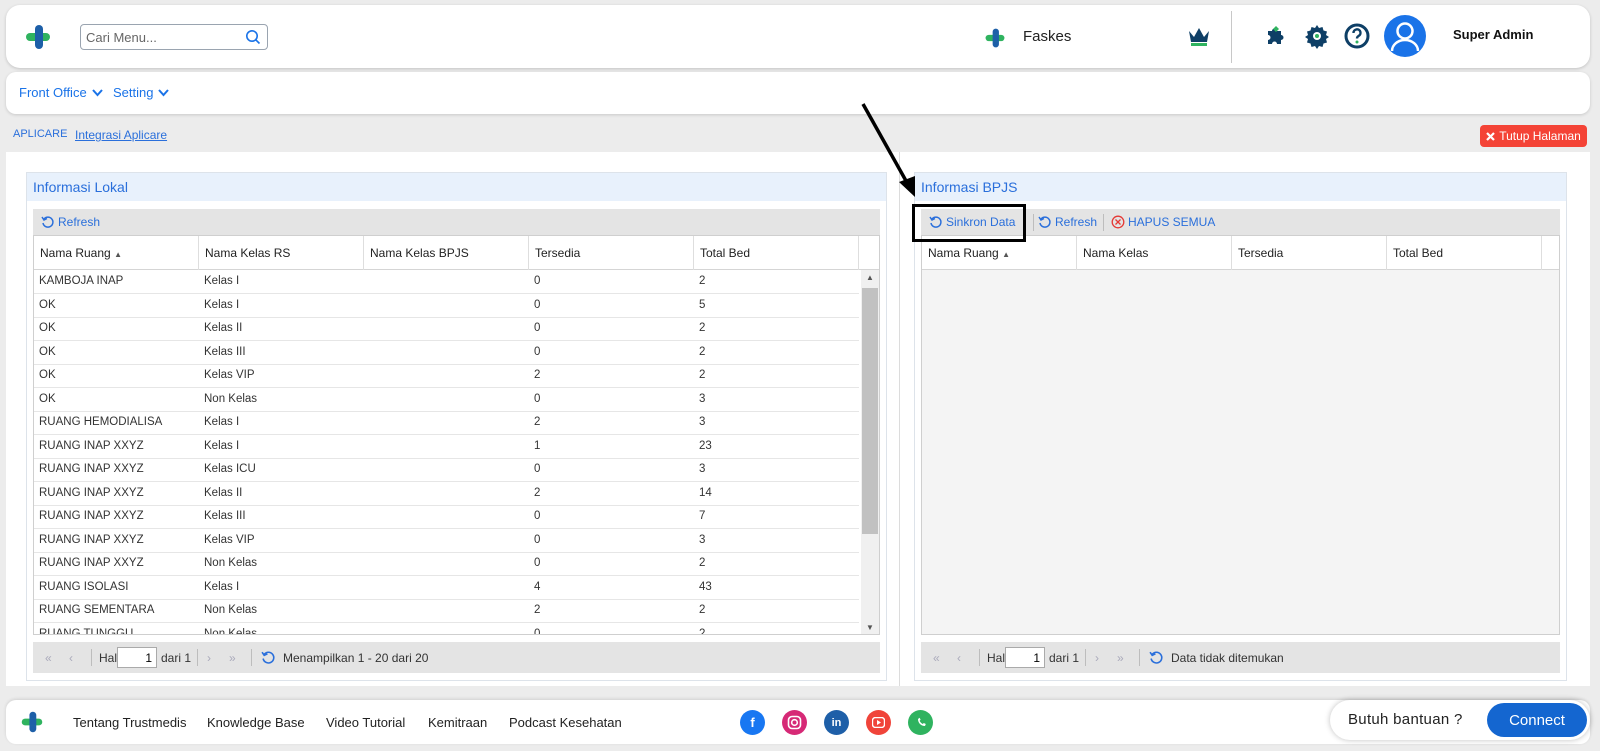  What do you see at coordinates (1357, 36) in the screenshot?
I see `help-icon` at bounding box center [1357, 36].